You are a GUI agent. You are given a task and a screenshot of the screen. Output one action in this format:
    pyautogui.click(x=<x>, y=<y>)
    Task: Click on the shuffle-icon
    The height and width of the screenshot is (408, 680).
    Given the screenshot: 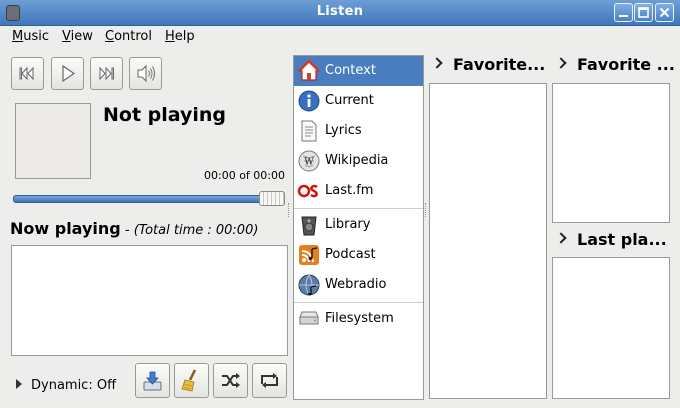 What is the action you would take?
    pyautogui.click(x=231, y=380)
    